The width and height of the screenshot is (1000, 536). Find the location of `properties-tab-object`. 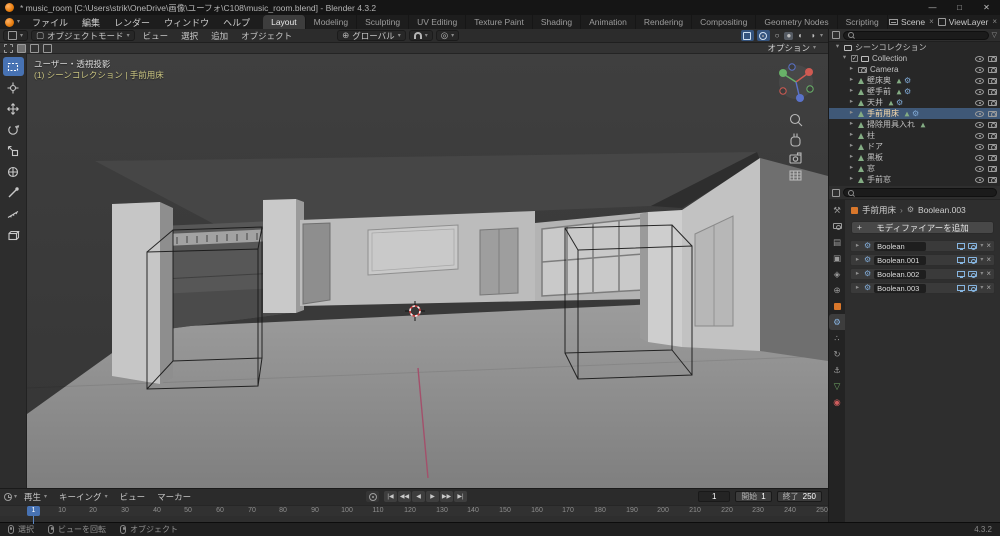

properties-tab-object is located at coordinates (837, 306).